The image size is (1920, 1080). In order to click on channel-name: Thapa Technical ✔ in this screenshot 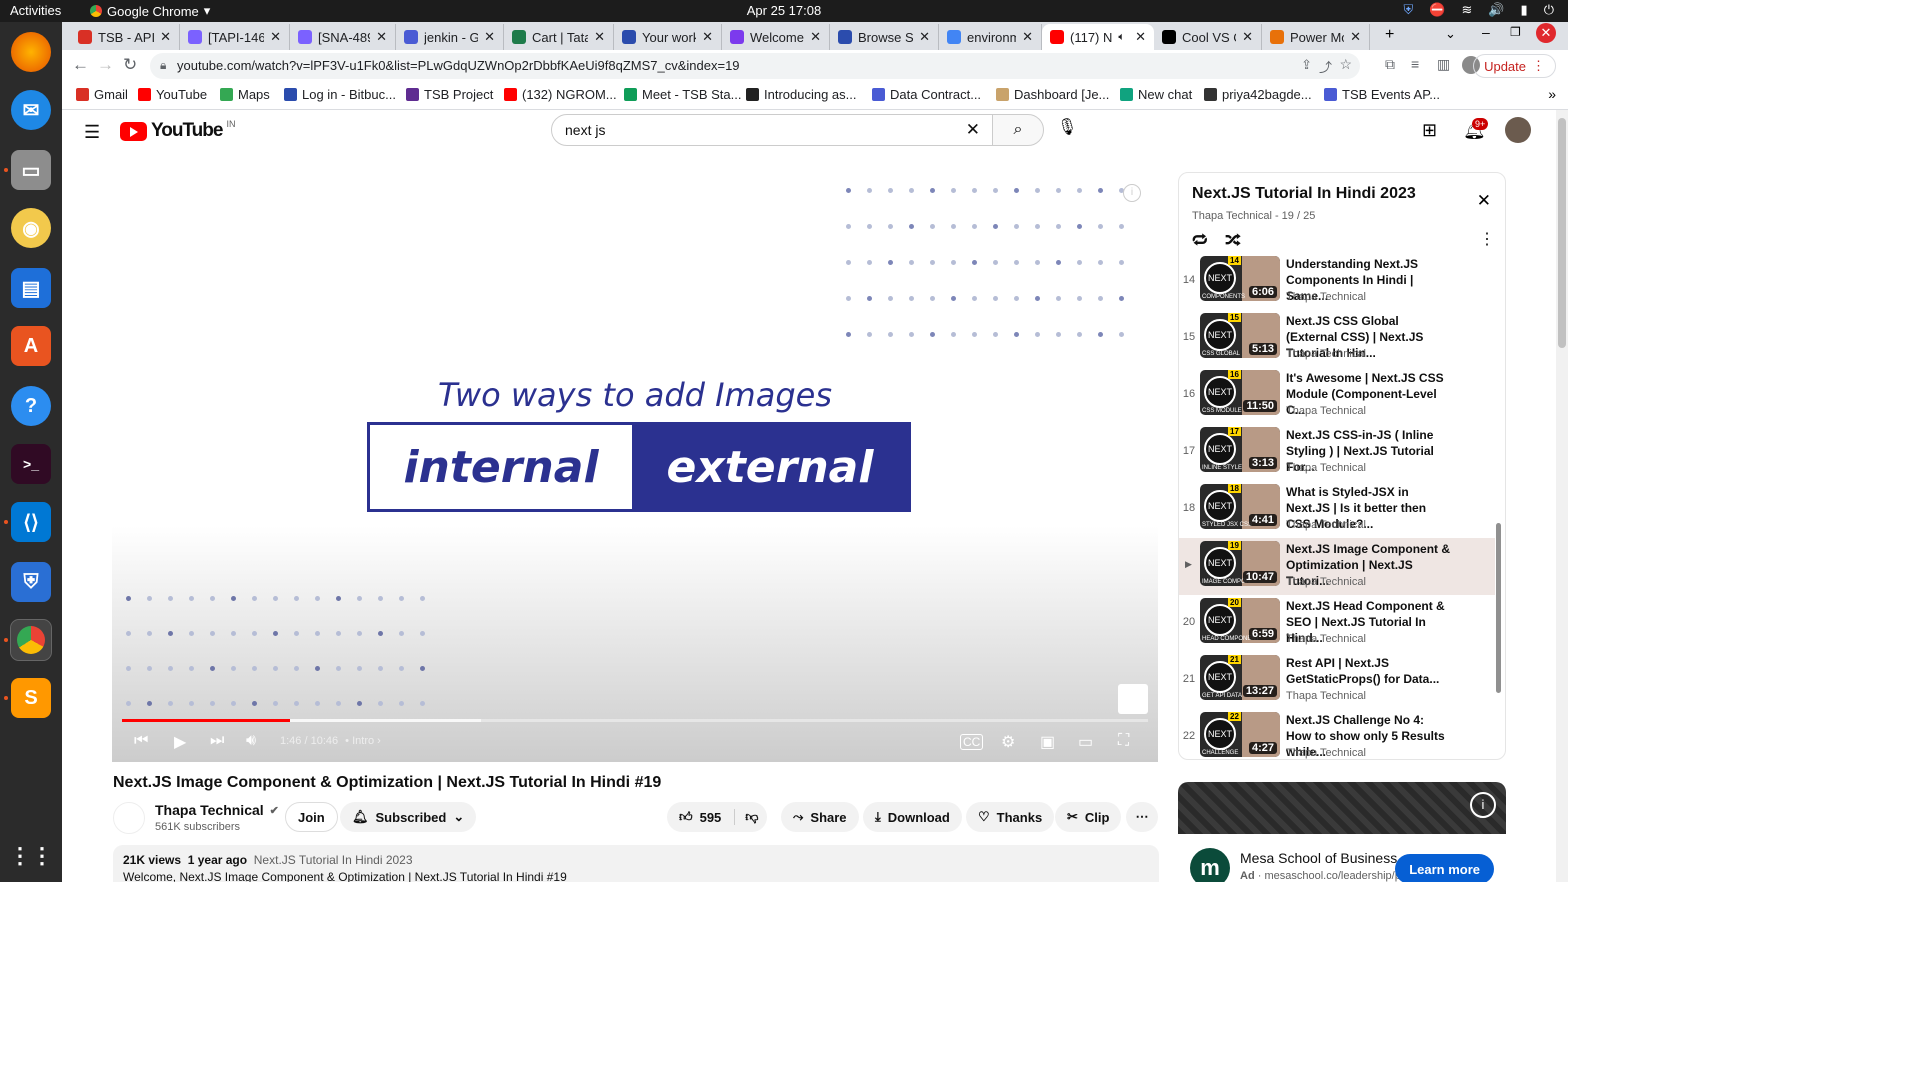, I will do `click(217, 810)`.